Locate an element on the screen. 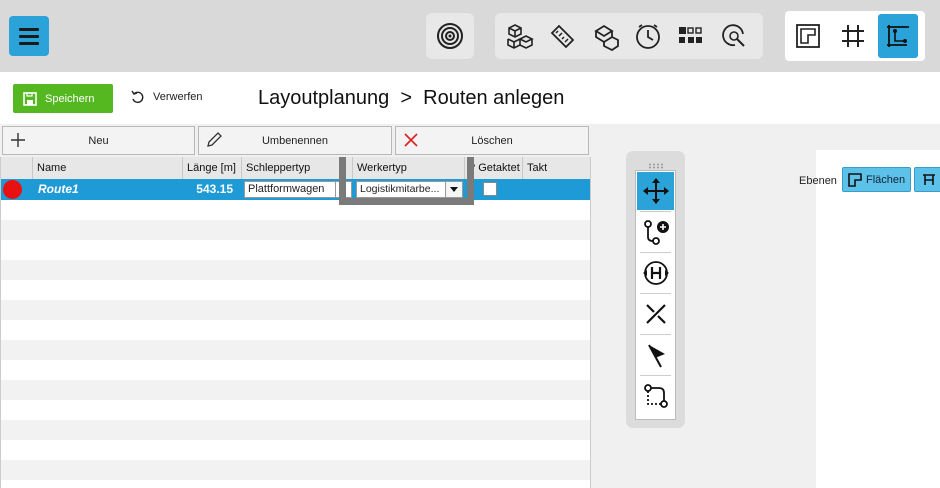  dot-grid-icon is located at coordinates (690, 35).